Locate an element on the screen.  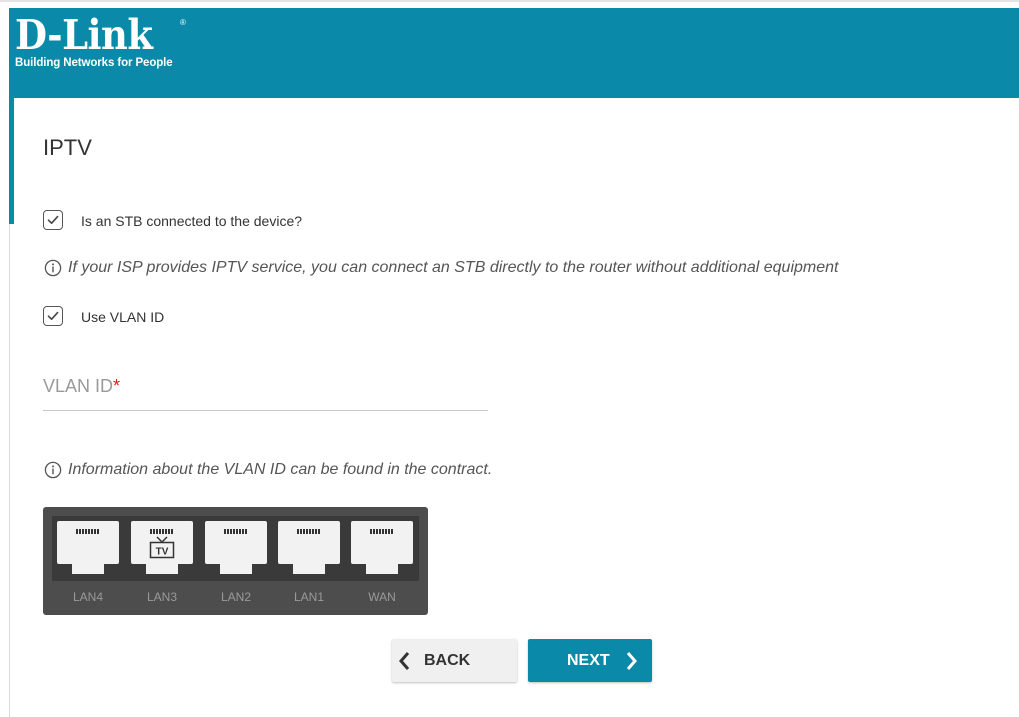
port-label-lan4: LAN4 is located at coordinates (88, 597).